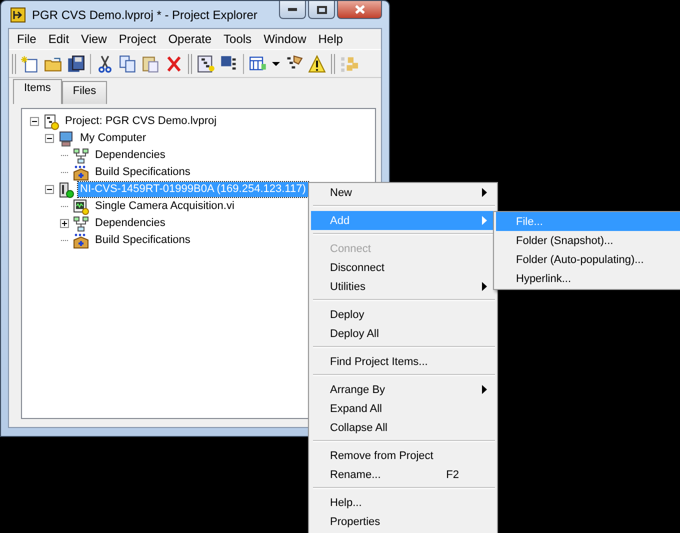  What do you see at coordinates (51, 122) in the screenshot?
I see `project-icon` at bounding box center [51, 122].